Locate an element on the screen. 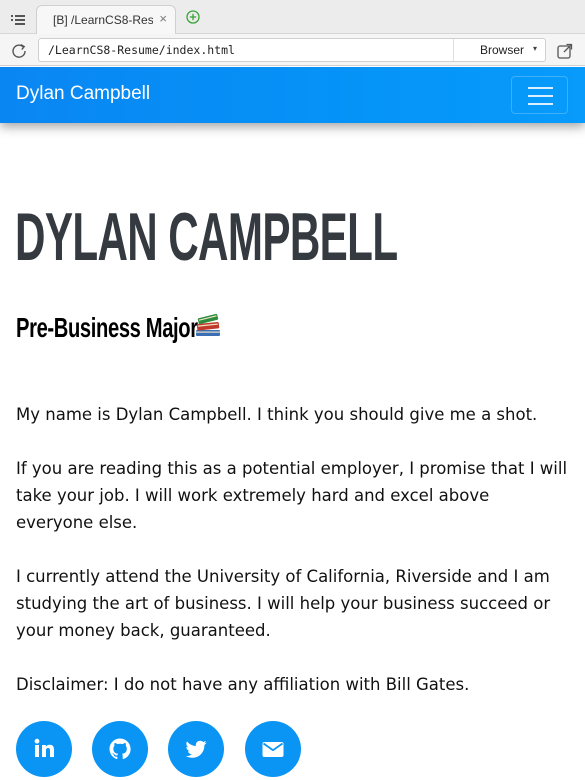 The image size is (585, 780). subheading: Pre-Business Major is located at coordinates (107, 327).